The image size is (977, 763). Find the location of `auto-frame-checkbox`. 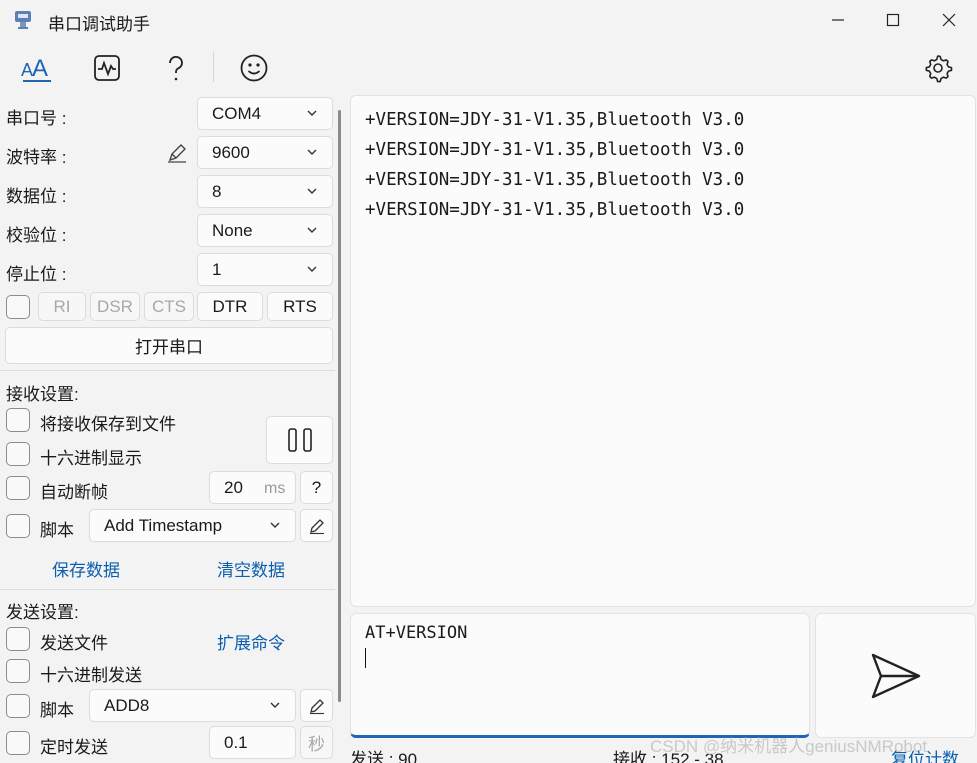

auto-frame-checkbox is located at coordinates (18, 488).